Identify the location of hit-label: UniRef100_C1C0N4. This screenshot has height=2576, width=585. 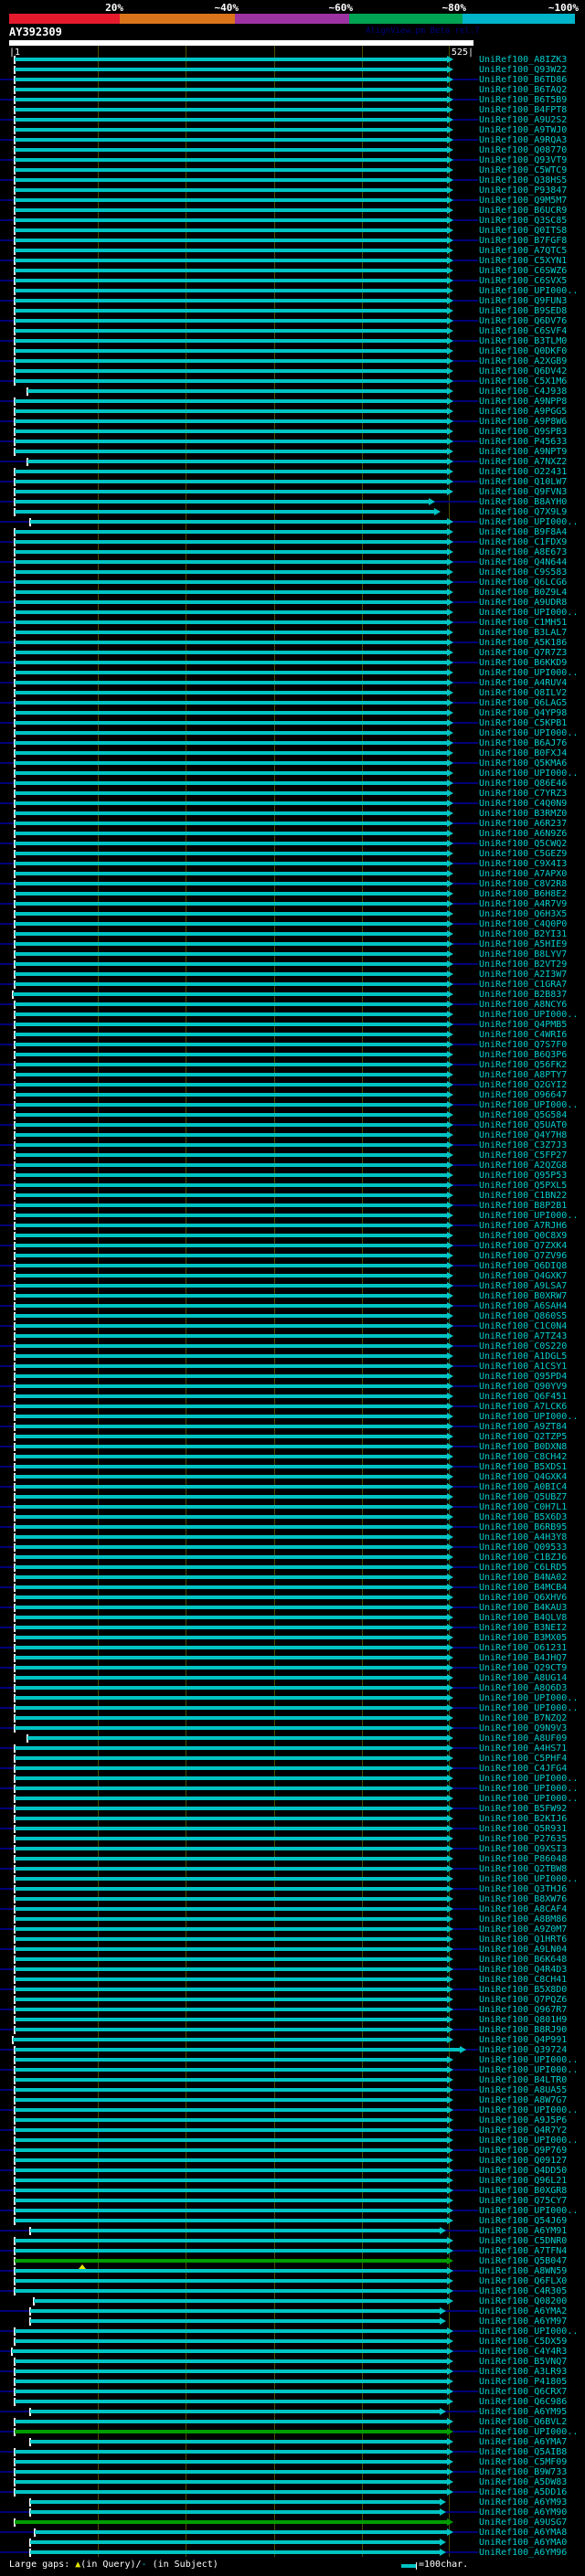
(523, 1326).